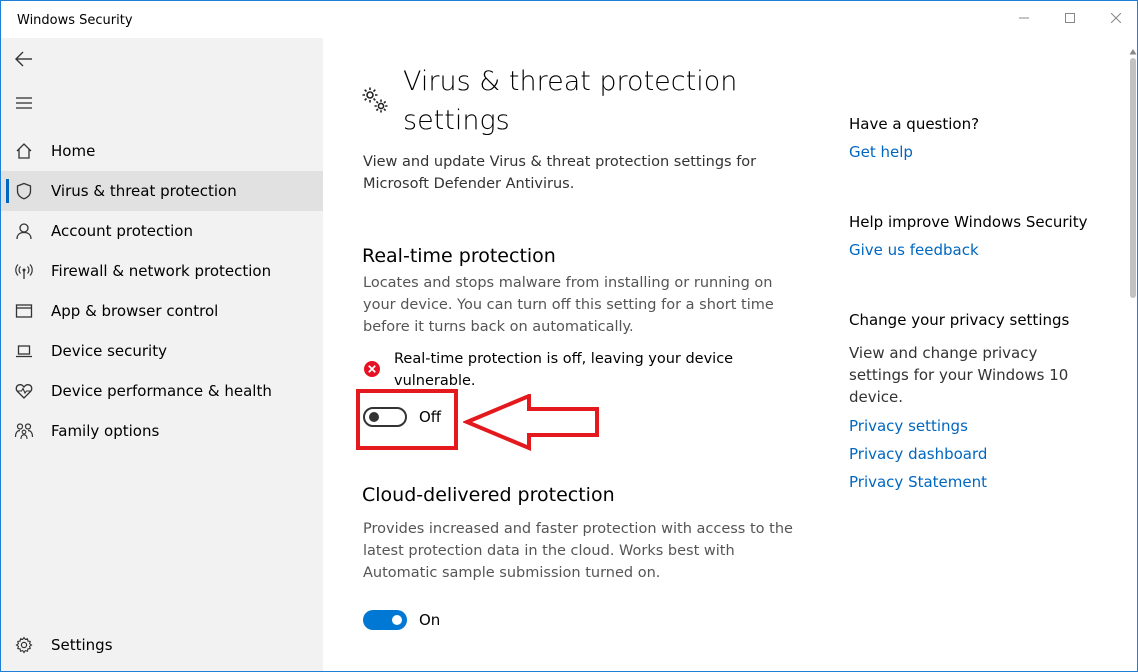 The image size is (1138, 672). I want to click on privacy-dashboard-link: Privacy dashboard, so click(918, 454).